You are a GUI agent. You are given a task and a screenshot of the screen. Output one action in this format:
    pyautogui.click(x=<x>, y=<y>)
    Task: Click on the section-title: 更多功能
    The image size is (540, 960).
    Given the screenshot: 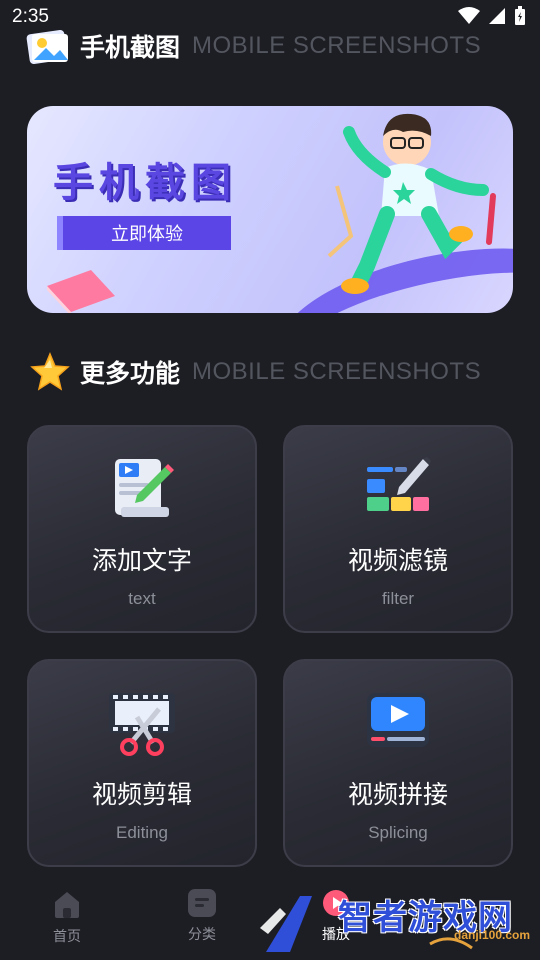 What is the action you would take?
    pyautogui.click(x=130, y=373)
    